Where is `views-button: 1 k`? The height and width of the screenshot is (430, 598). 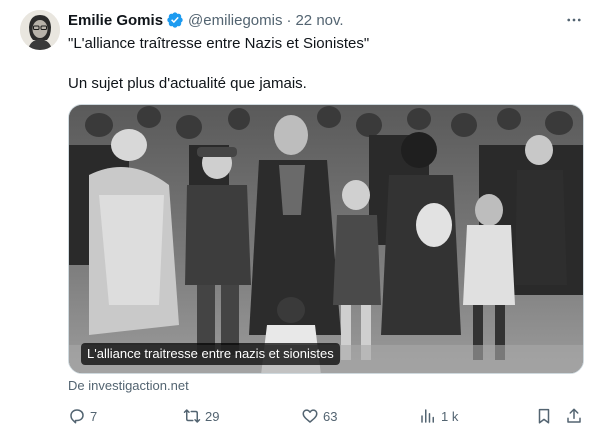 views-button: 1 k is located at coordinates (438, 416).